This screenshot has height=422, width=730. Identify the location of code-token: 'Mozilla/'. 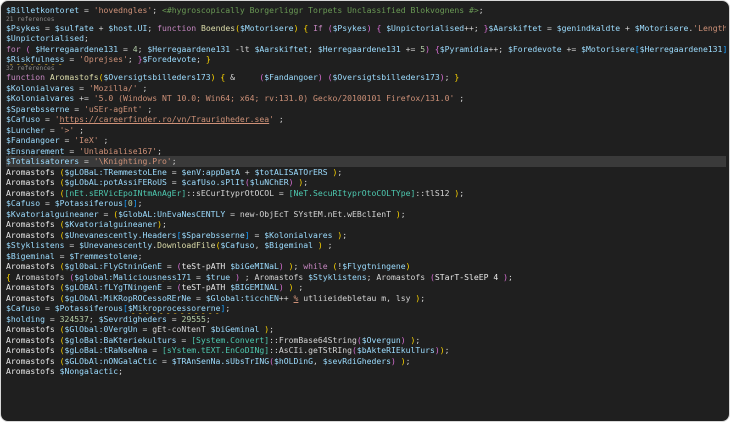
(113, 87).